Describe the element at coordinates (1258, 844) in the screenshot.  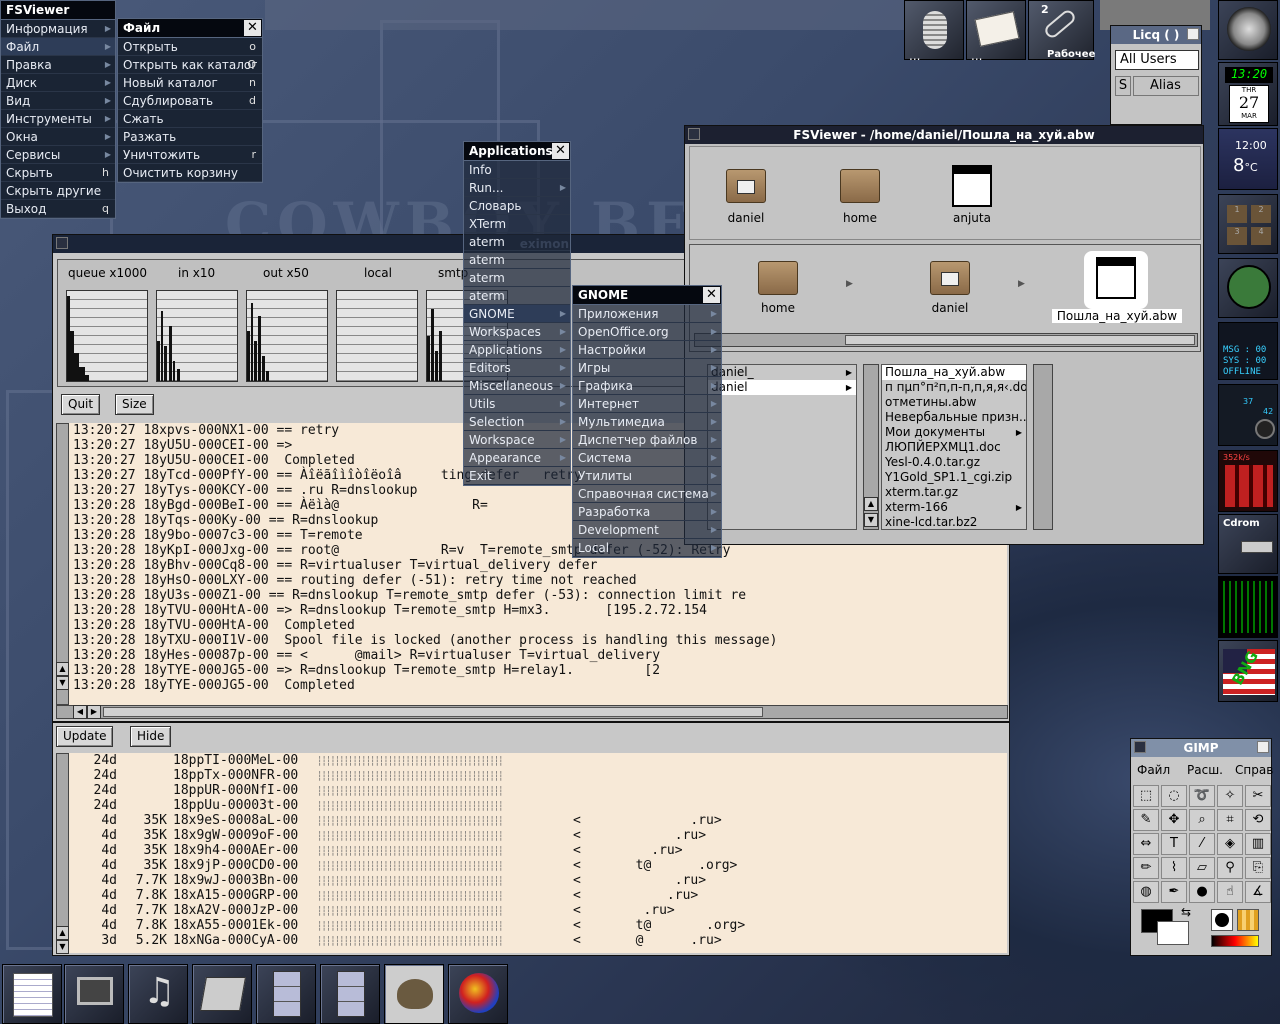
I see `gradient-icon: ▥` at that location.